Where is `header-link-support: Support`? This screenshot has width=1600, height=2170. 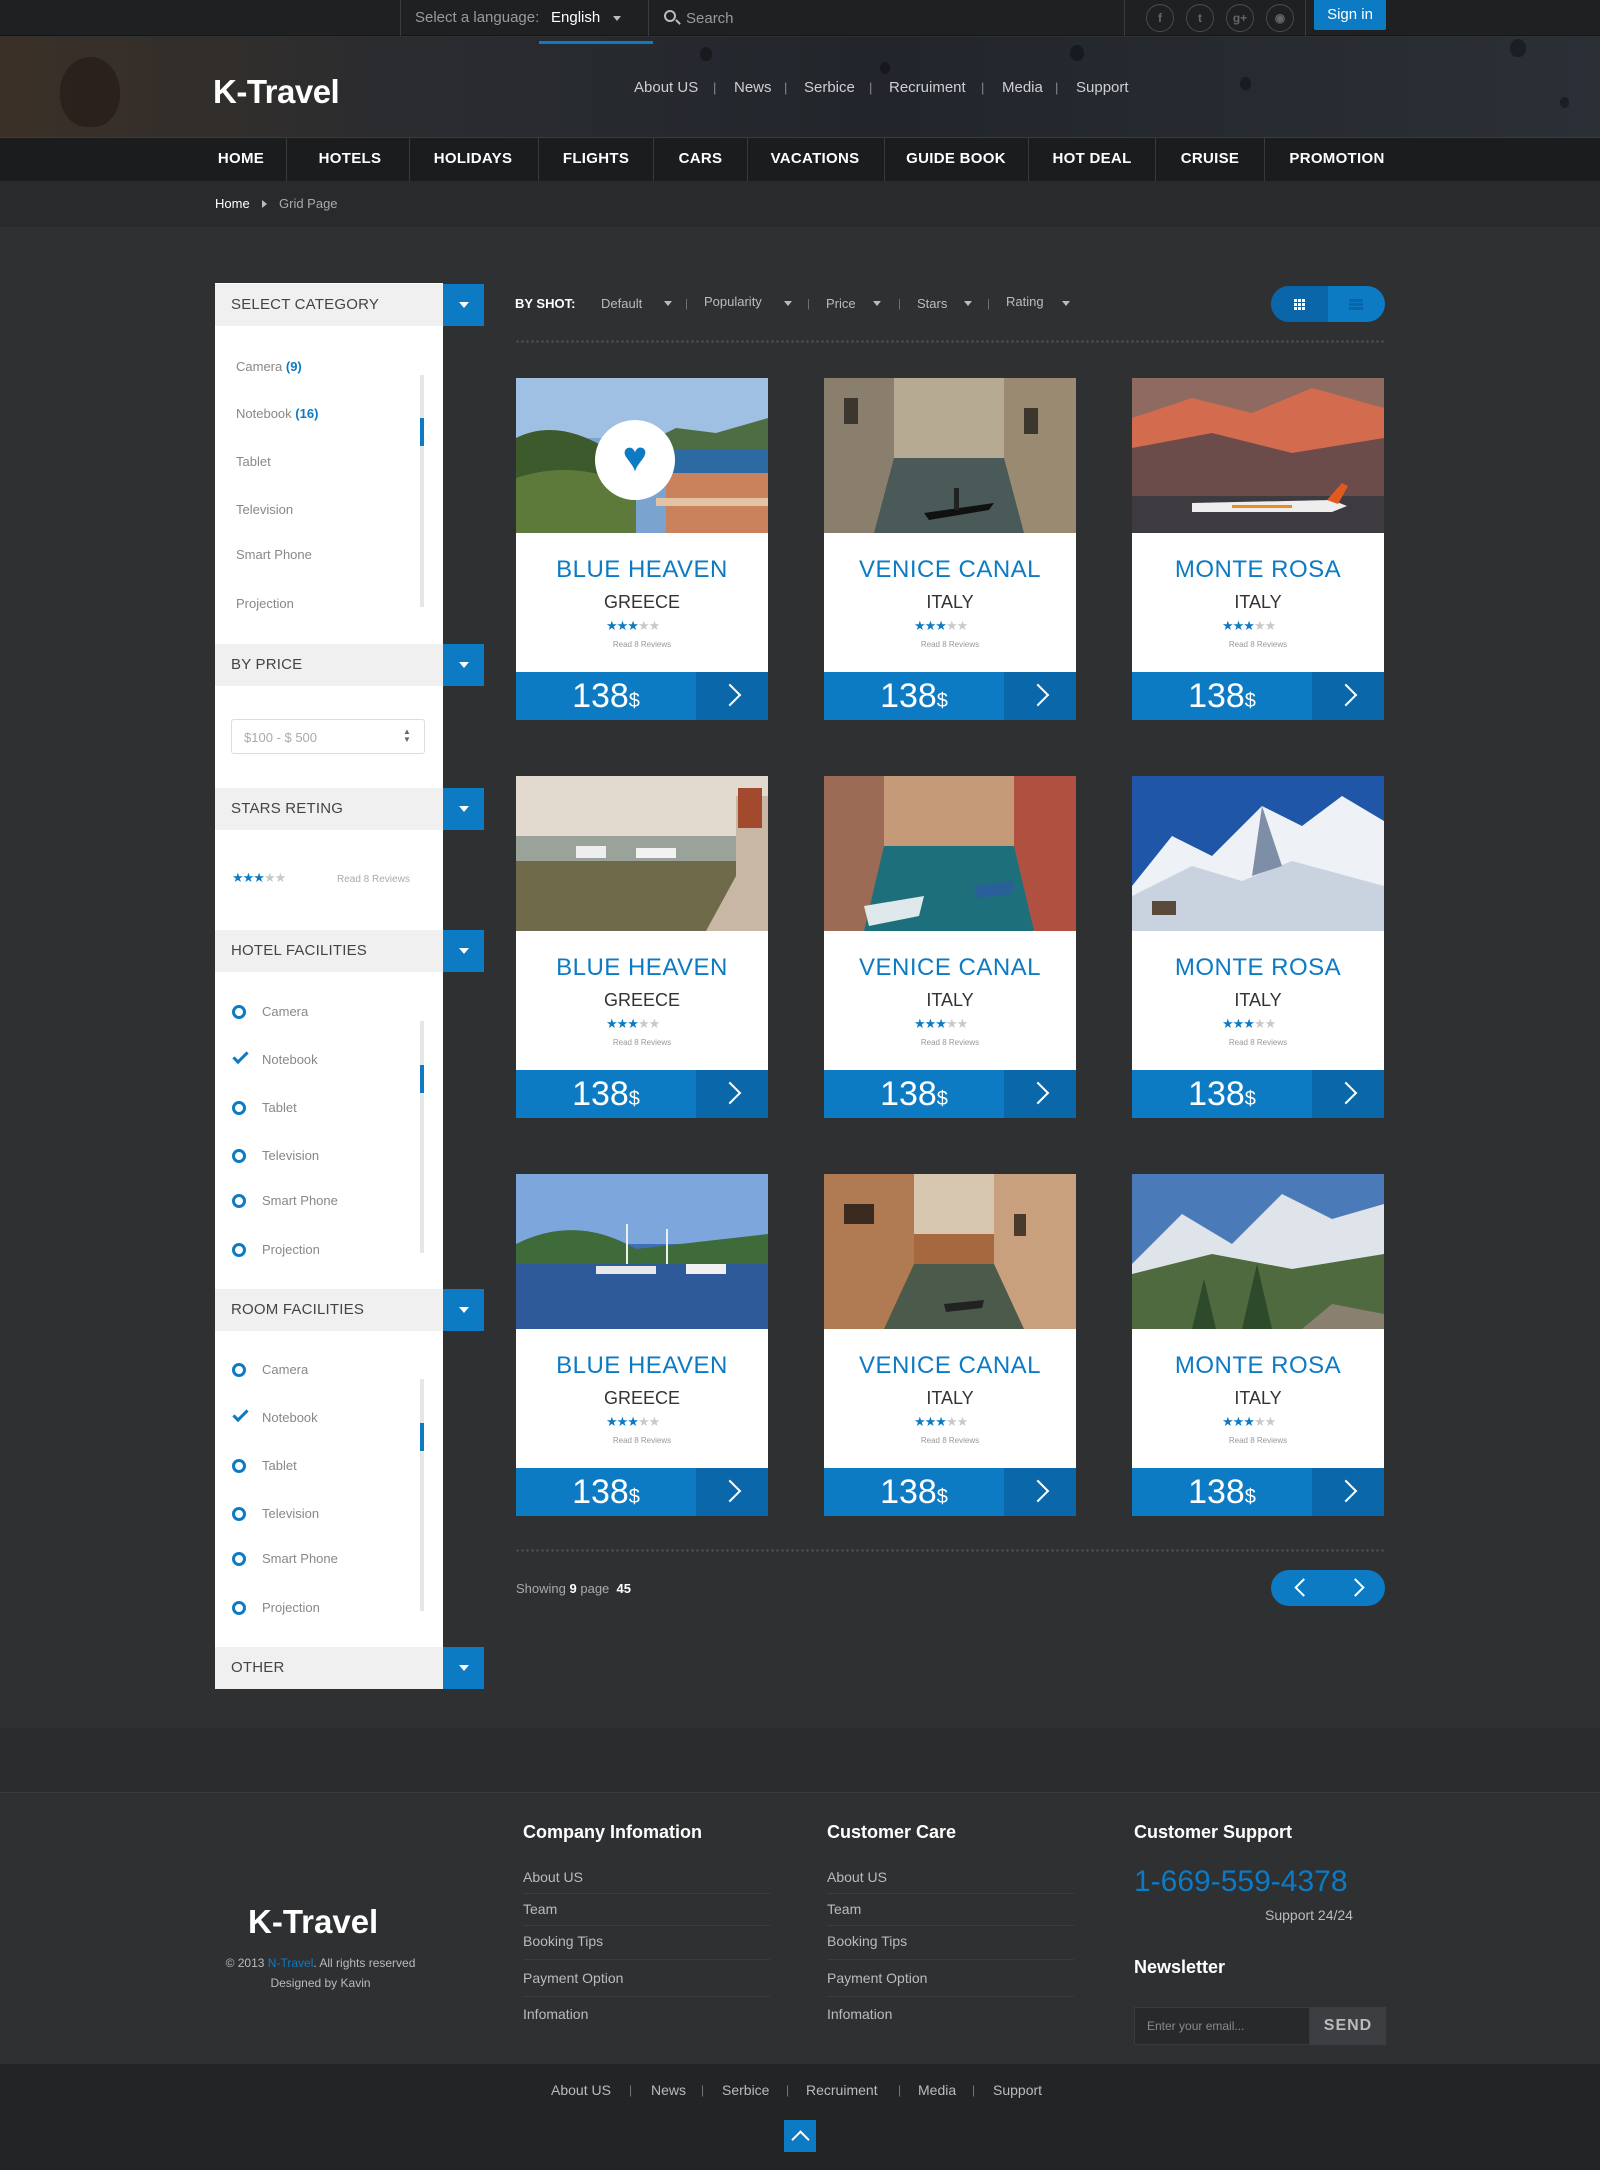
header-link-support: Support is located at coordinates (1102, 87).